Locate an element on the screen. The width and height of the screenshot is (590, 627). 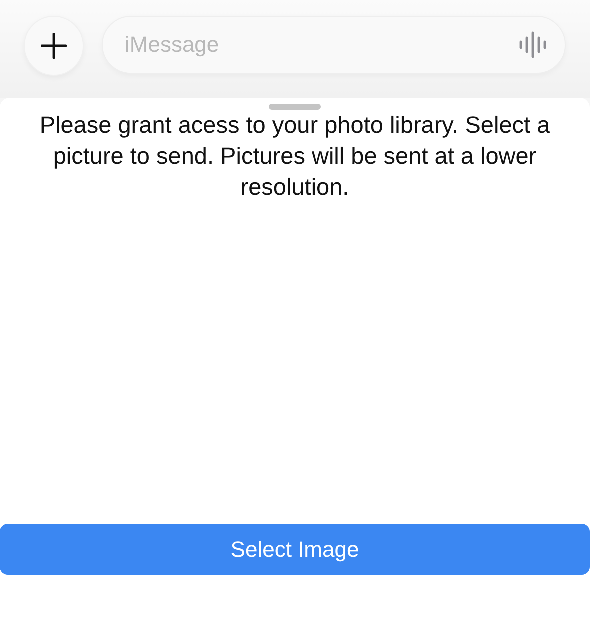
permission-message: Please grant acess to your photo library. Select a picture to send. Pictures will be sent at a lower resolution. is located at coordinates (295, 156).